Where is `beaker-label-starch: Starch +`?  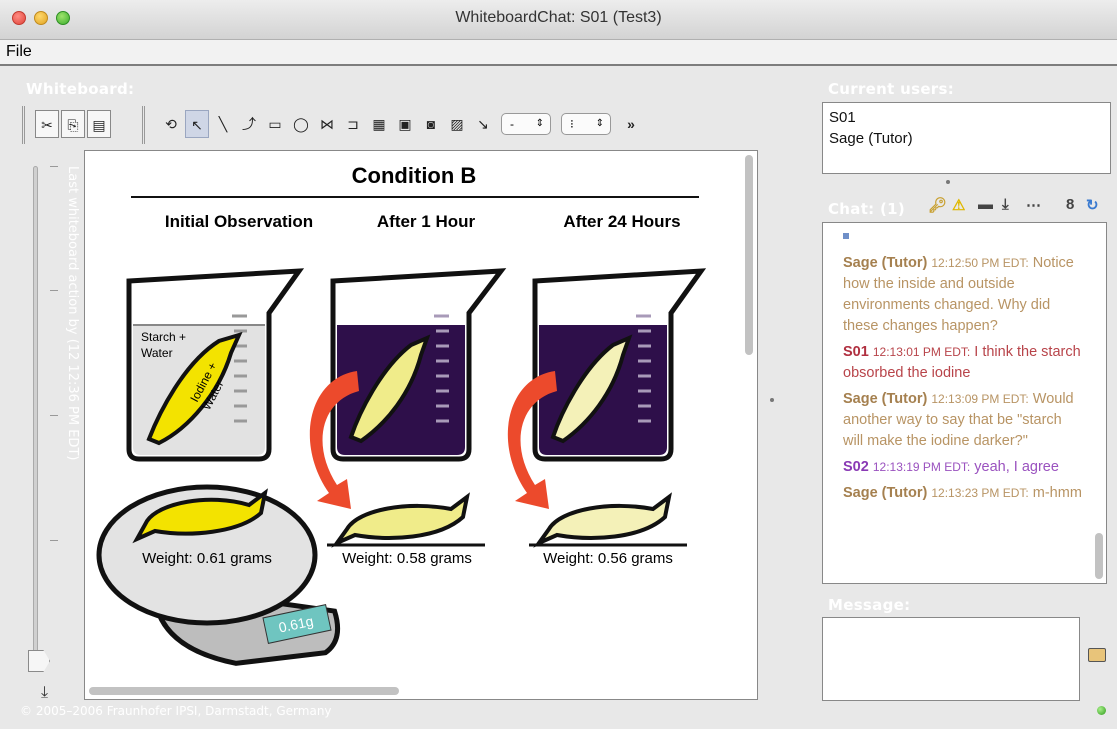 beaker-label-starch: Starch + is located at coordinates (163, 337).